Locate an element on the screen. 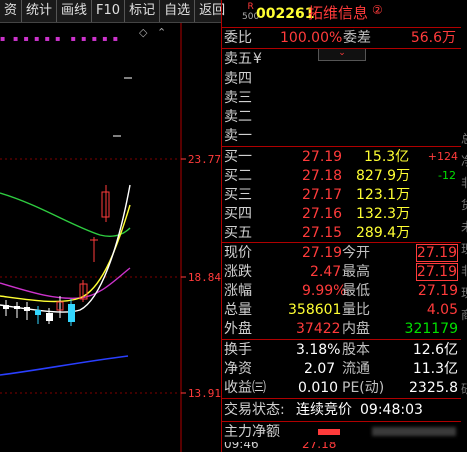 This screenshot has height=452, width=467. ask-label: 卖二 is located at coordinates (238, 117).